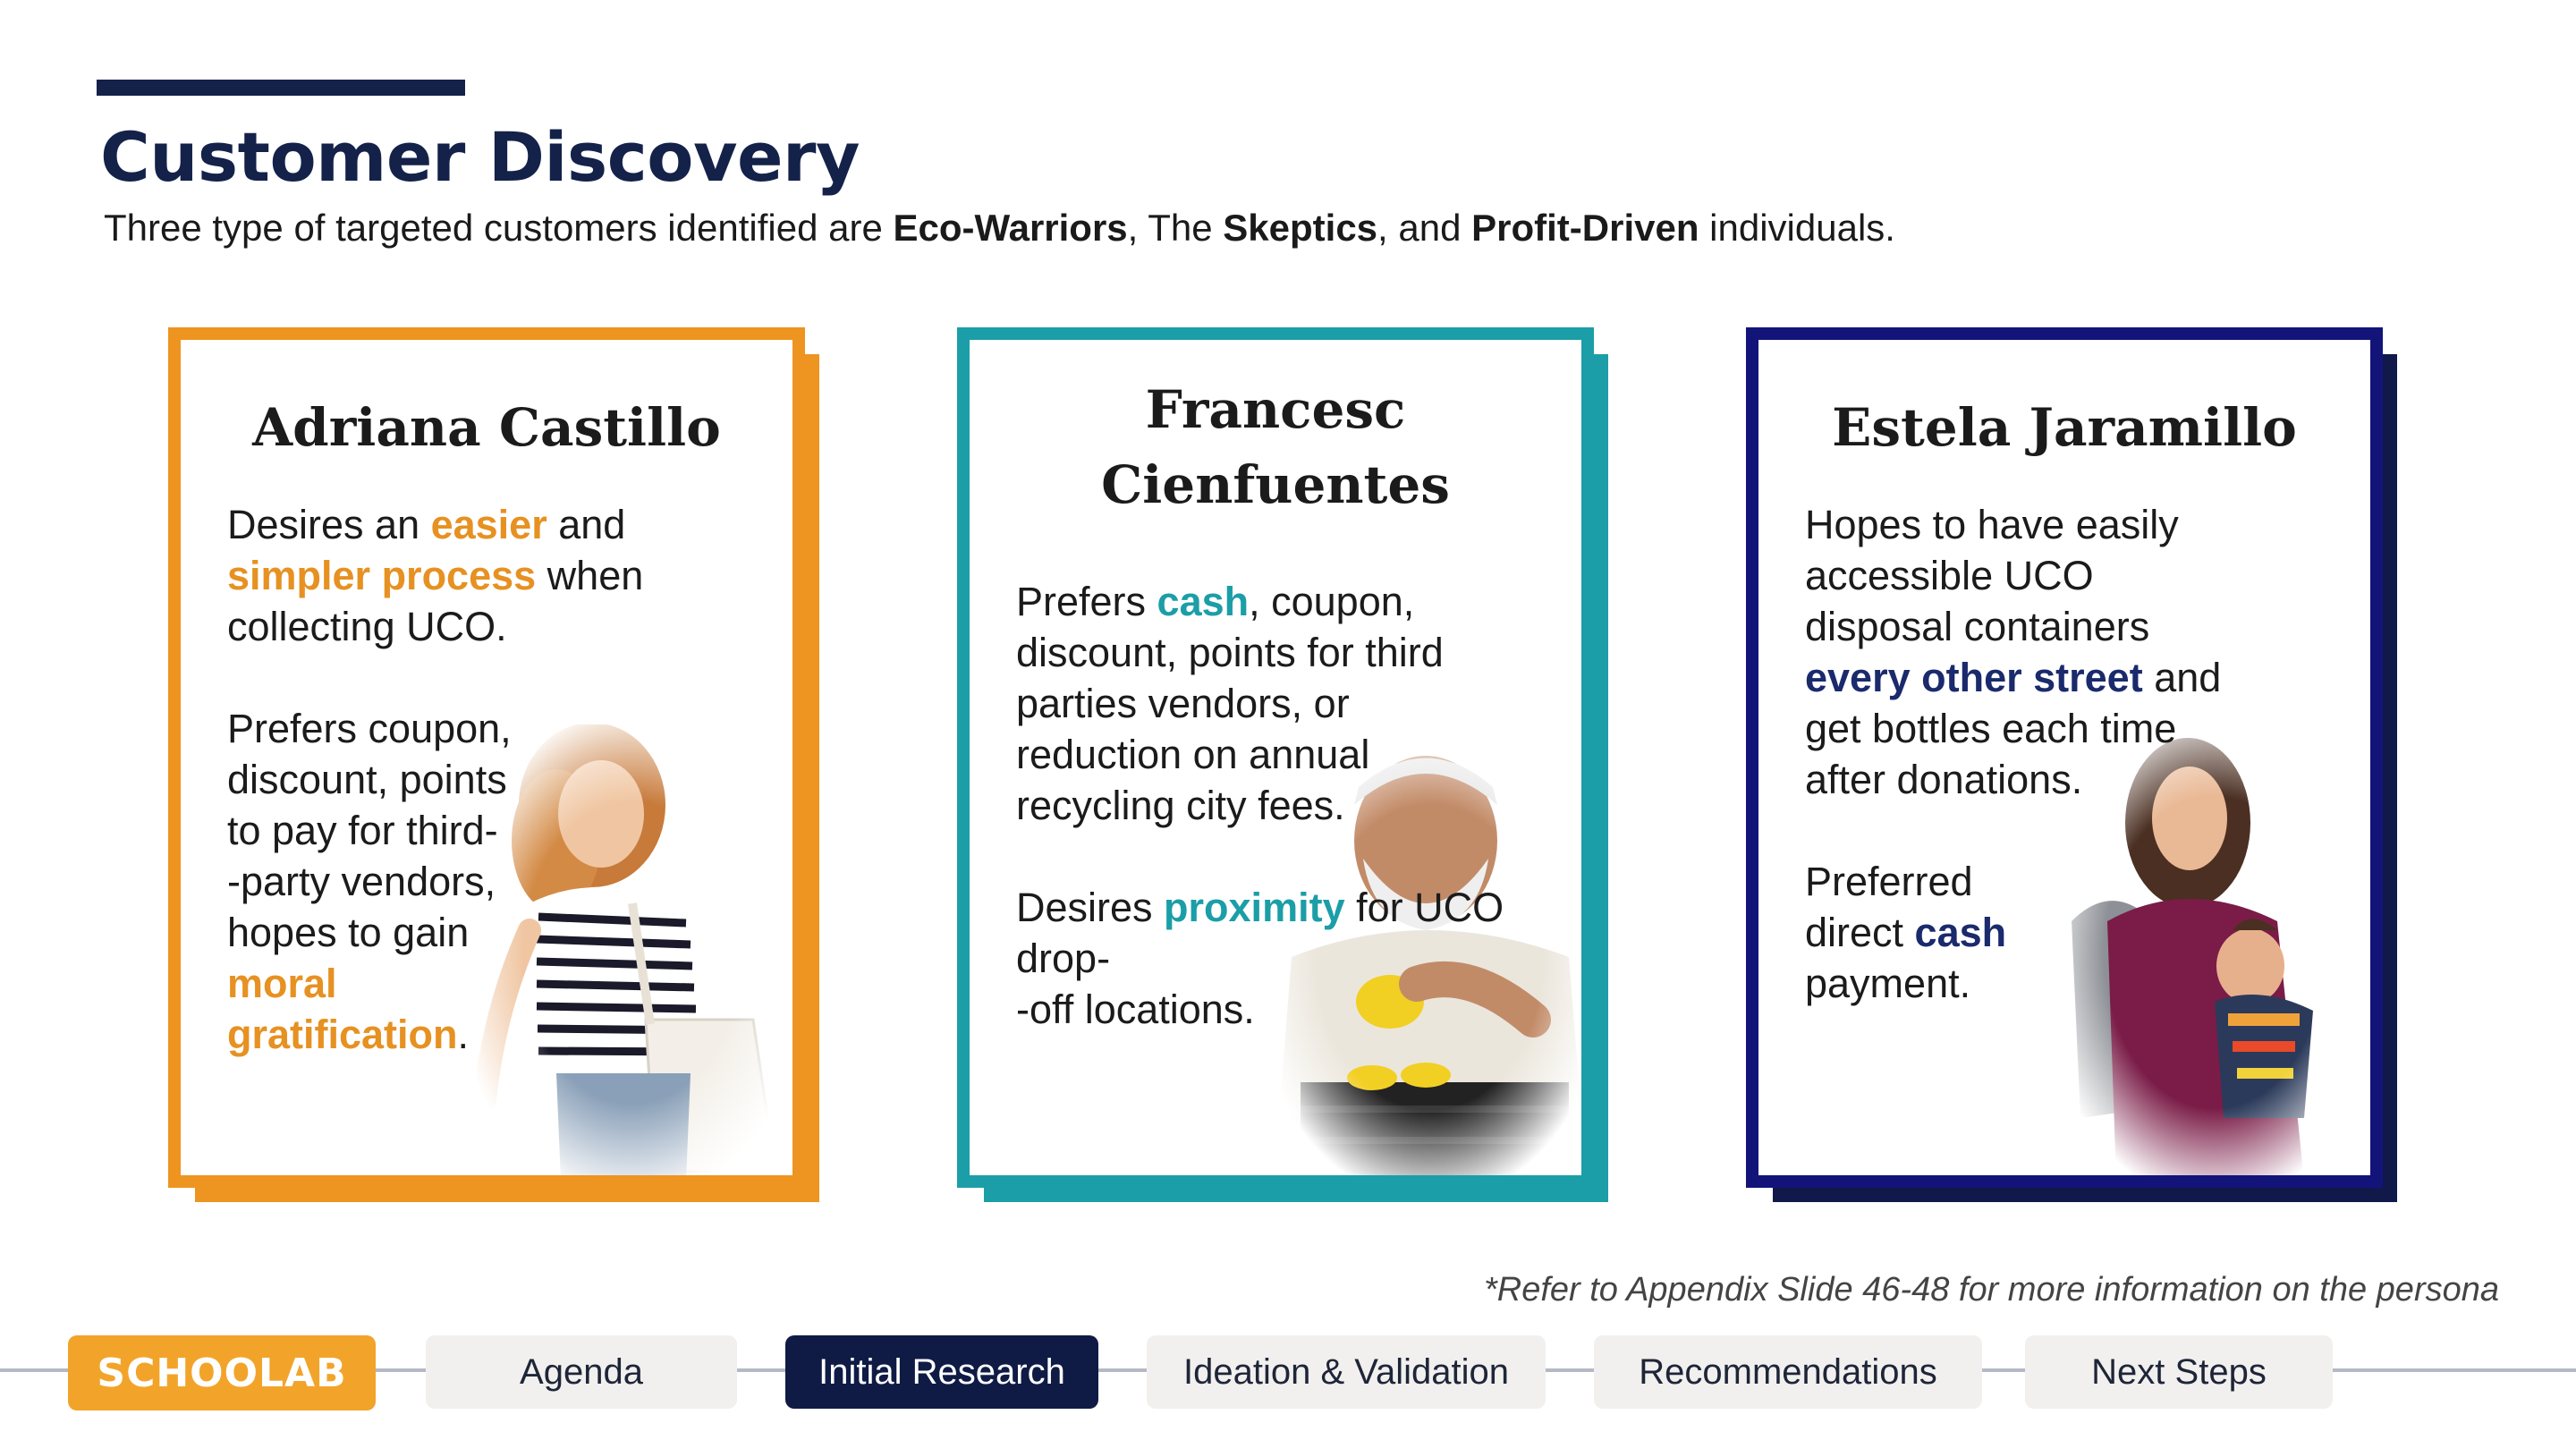 The image size is (2576, 1440). Describe the element at coordinates (480, 157) in the screenshot. I see `page-title: Customer Discovery` at that location.